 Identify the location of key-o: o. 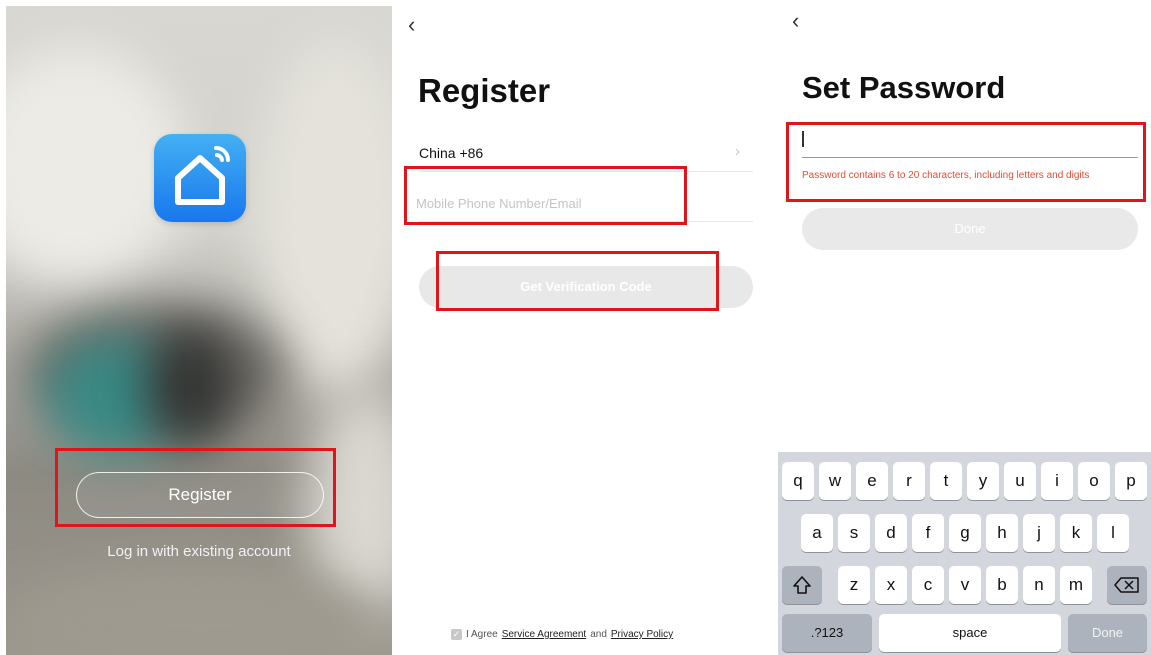
(1094, 481).